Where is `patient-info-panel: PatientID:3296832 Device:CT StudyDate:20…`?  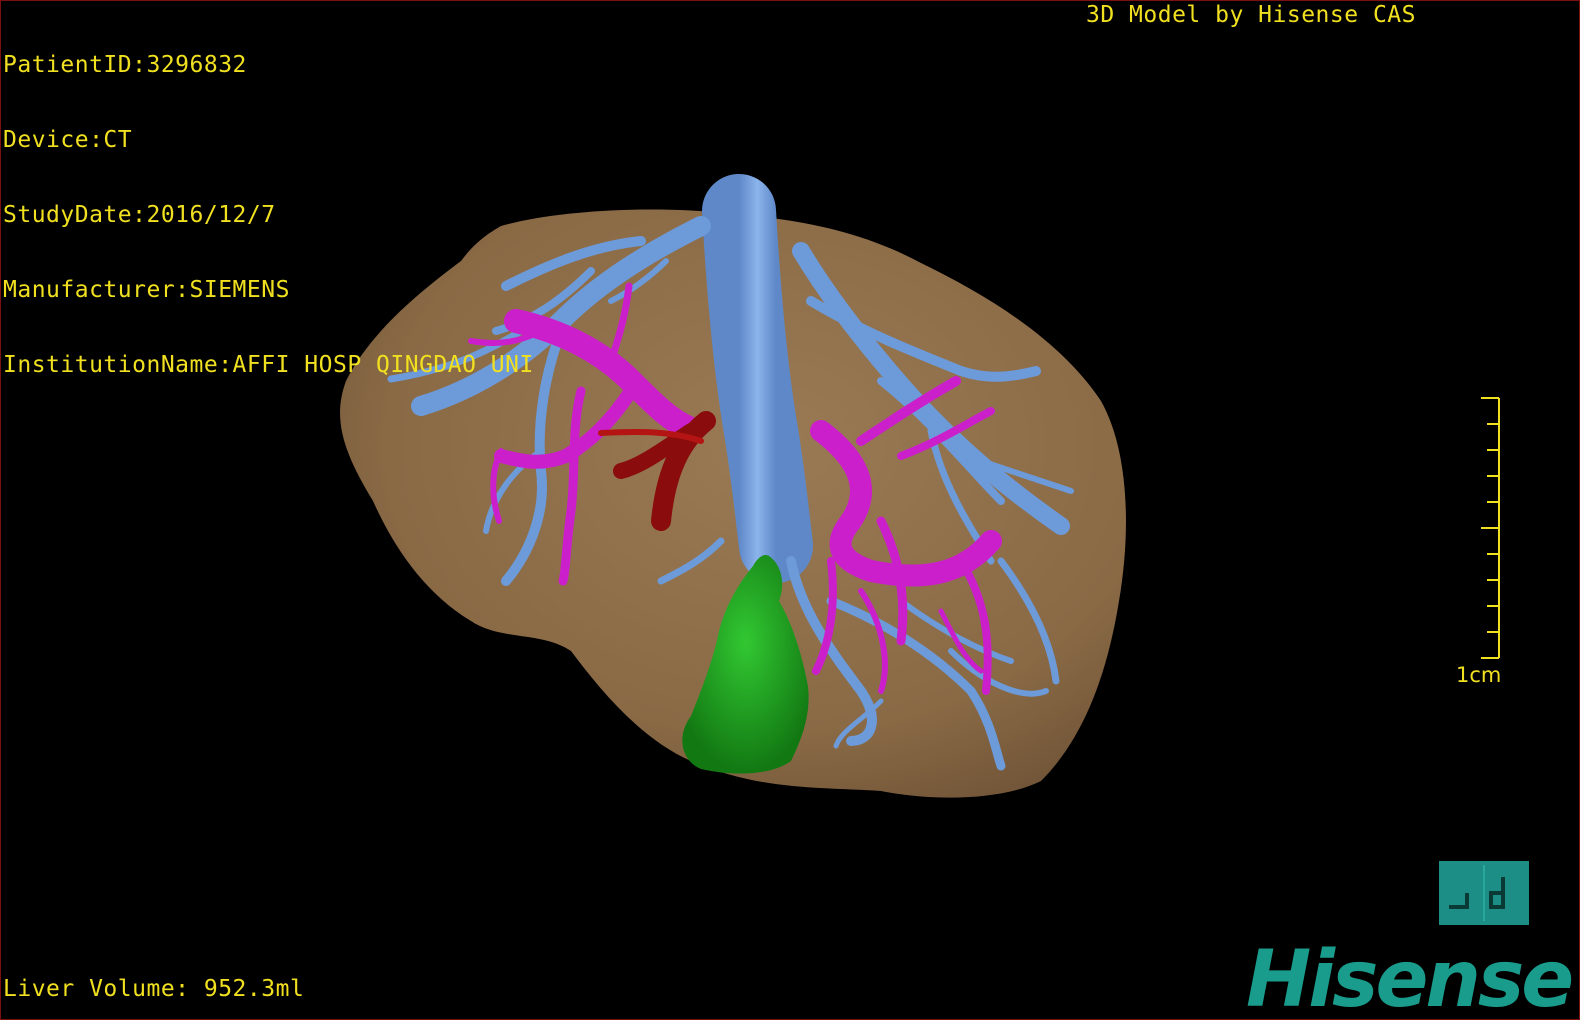
patient-info-panel: PatientID:3296832 Device:CT StudyDate:20… is located at coordinates (268, 215).